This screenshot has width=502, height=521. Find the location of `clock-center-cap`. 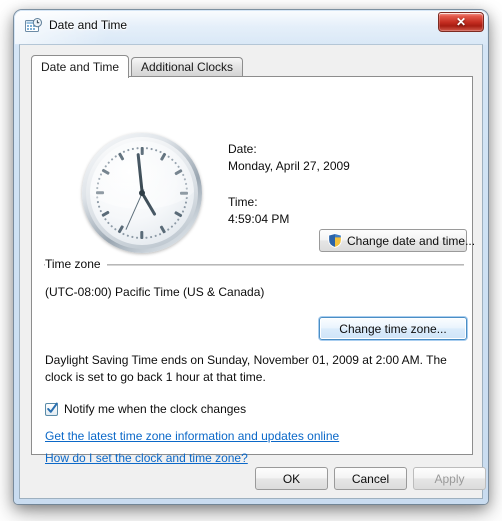

clock-center-cap is located at coordinates (142, 193).